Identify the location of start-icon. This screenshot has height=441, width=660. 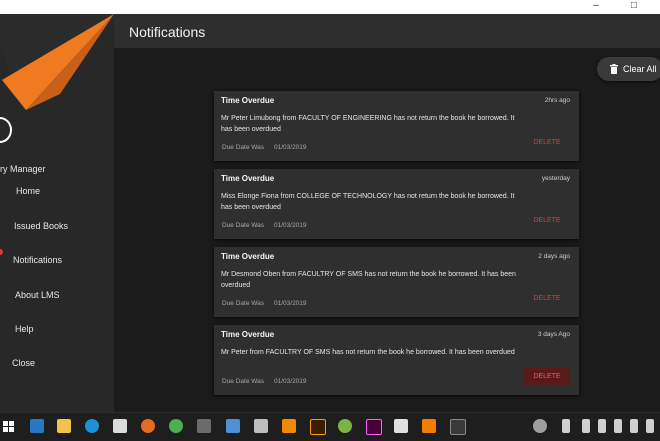
(9, 426).